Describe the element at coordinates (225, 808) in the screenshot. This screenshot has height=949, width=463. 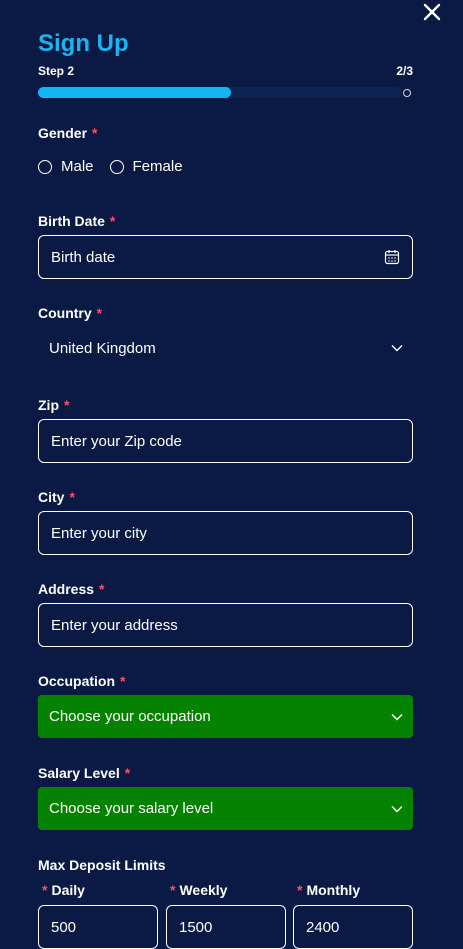
I see `salary-level-select: Choose your salary level` at that location.